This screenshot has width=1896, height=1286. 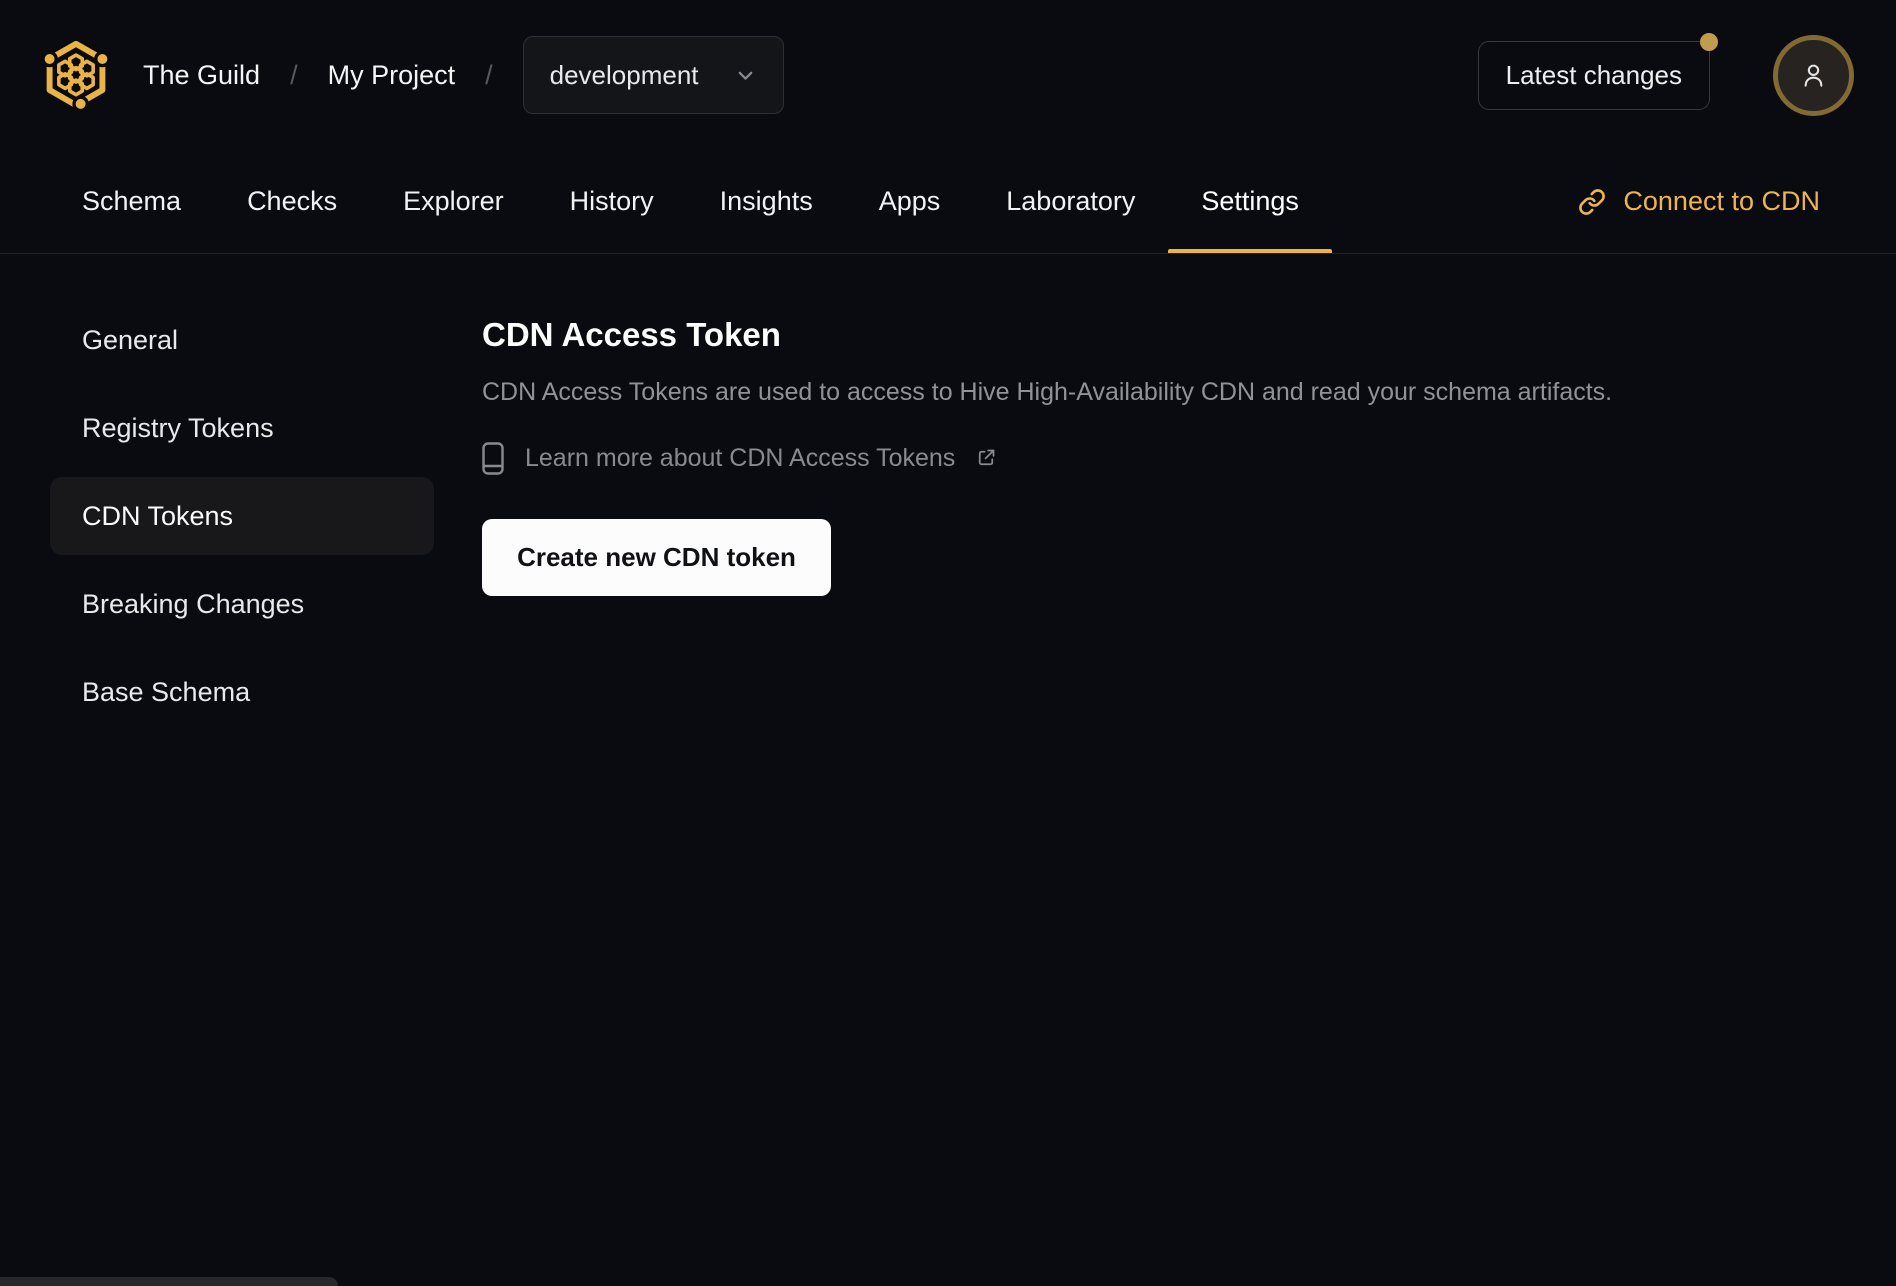 I want to click on sidebar-item-base-schema: Base Schema, so click(x=242, y=692).